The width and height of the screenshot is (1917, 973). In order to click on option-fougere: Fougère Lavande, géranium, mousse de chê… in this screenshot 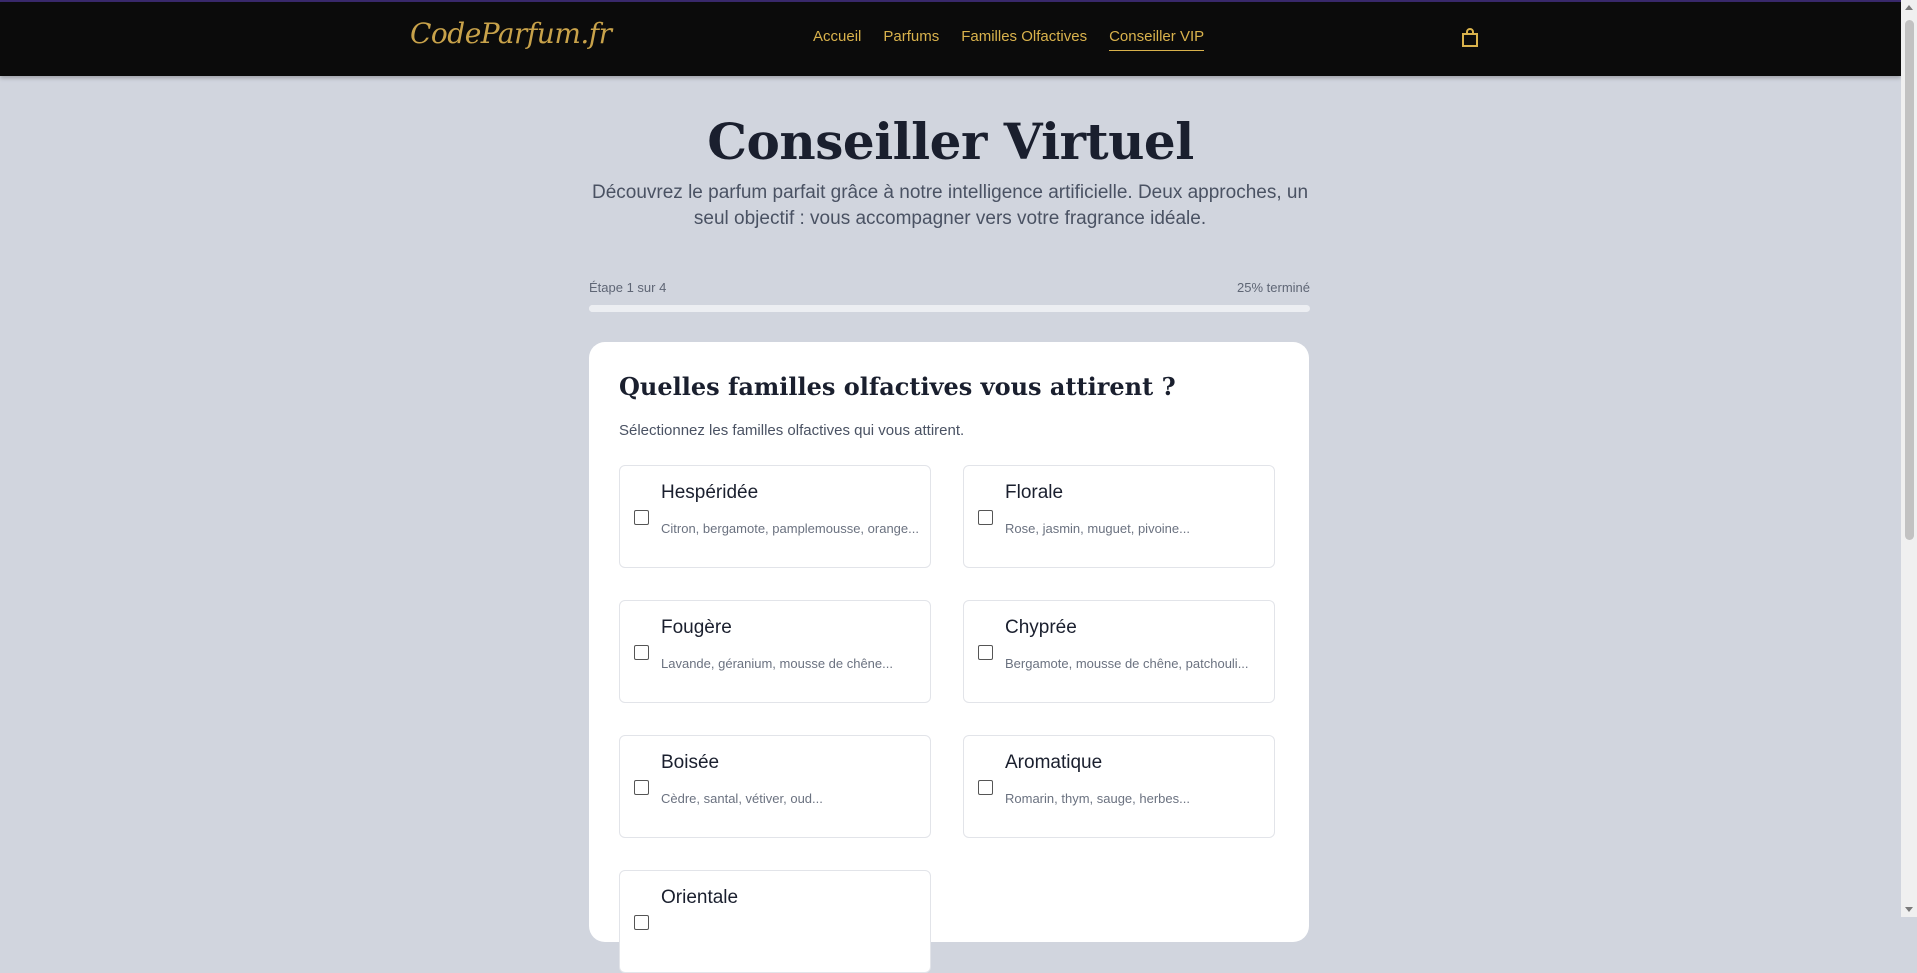, I will do `click(775, 651)`.